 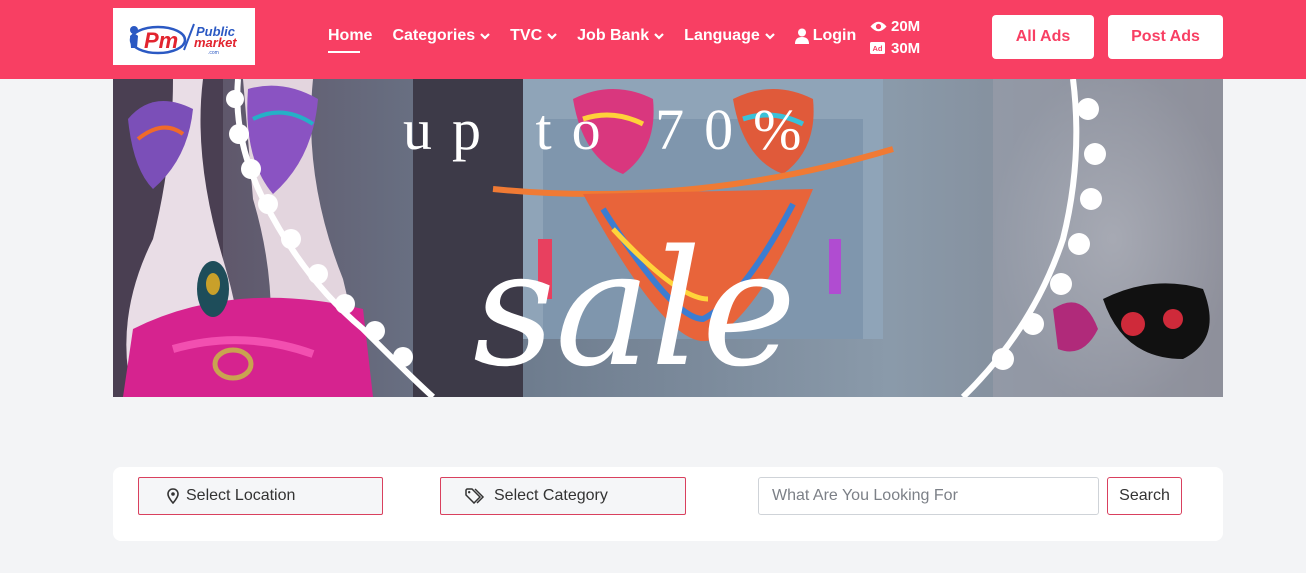 What do you see at coordinates (1144, 496) in the screenshot?
I see `search-button: Search` at bounding box center [1144, 496].